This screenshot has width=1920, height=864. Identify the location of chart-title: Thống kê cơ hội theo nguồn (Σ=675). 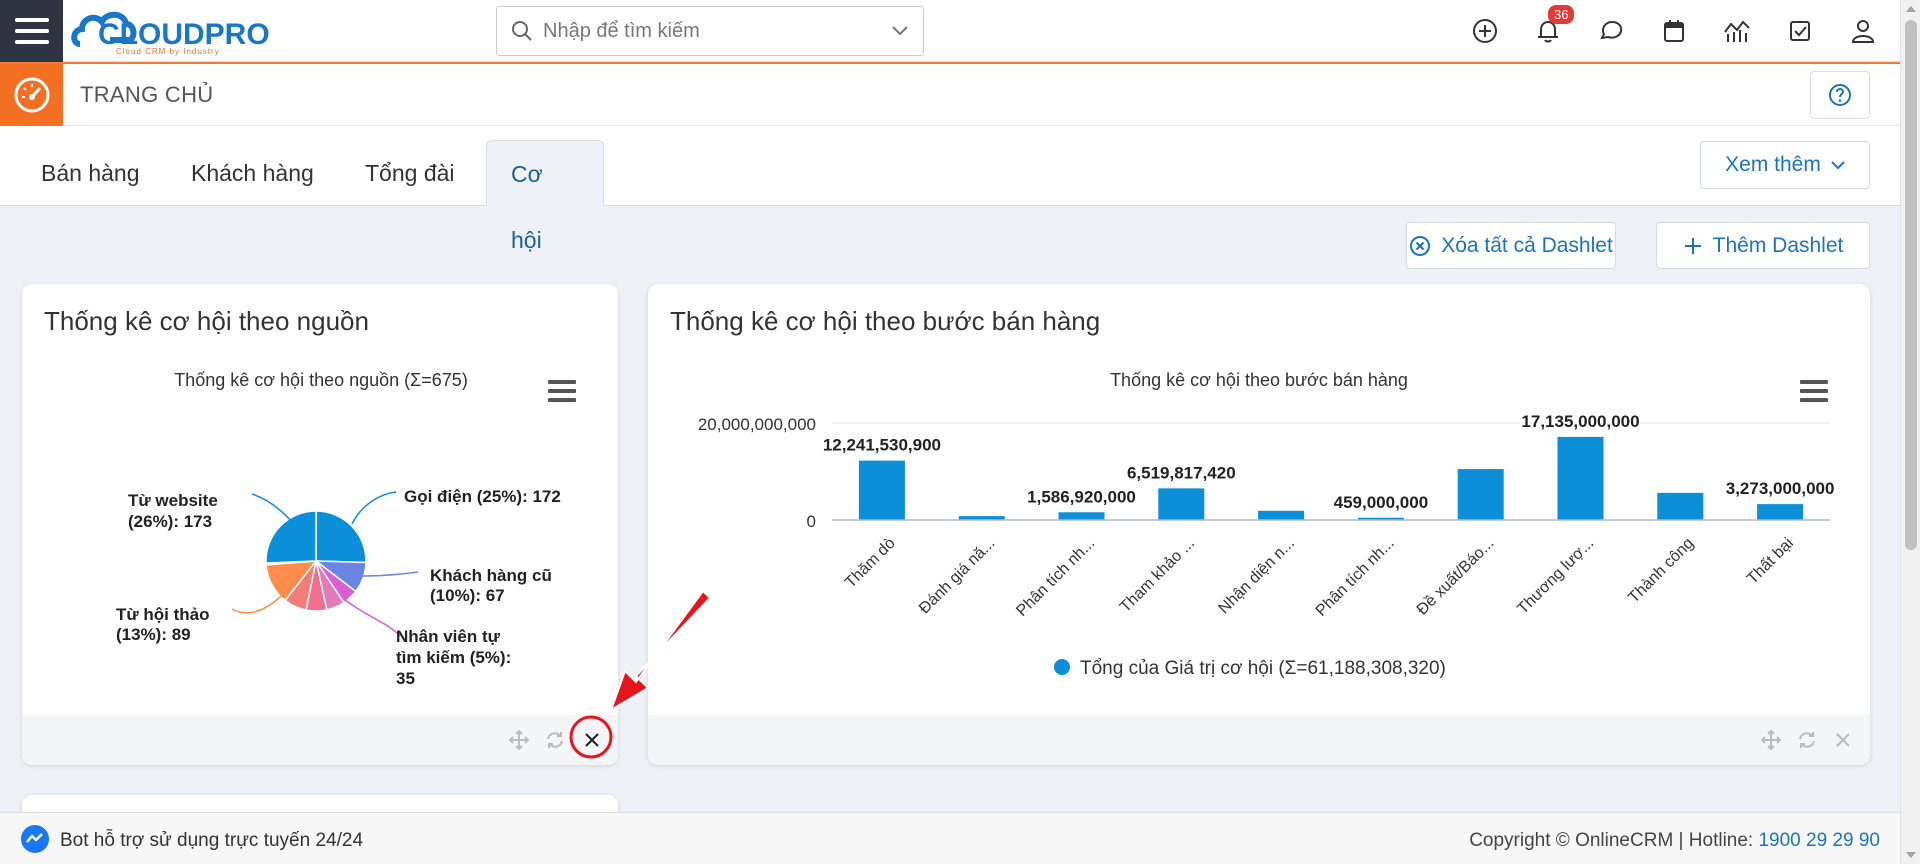
(321, 380).